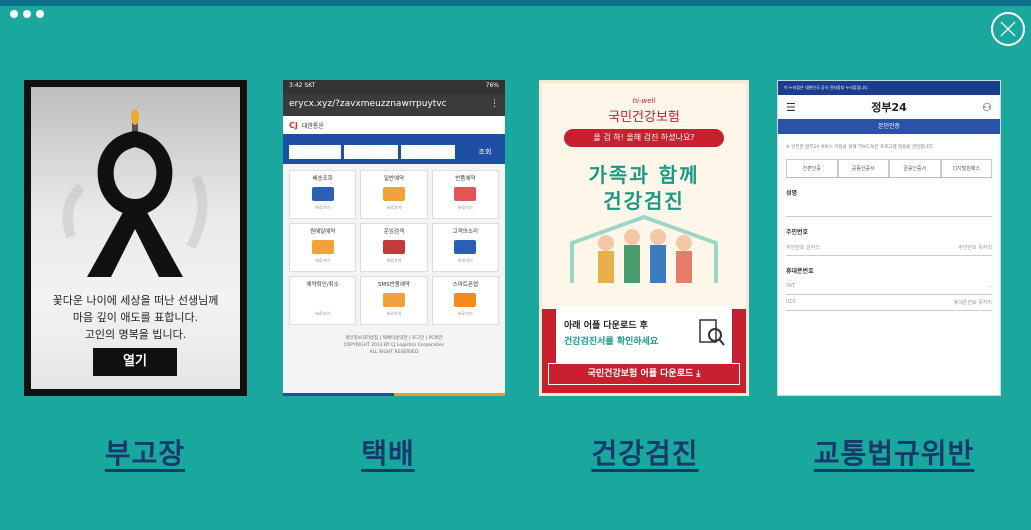  I want to click on gov-banner: 이 누리집은 대한민국 공식 전자정부 누리집입니다., so click(889, 88).